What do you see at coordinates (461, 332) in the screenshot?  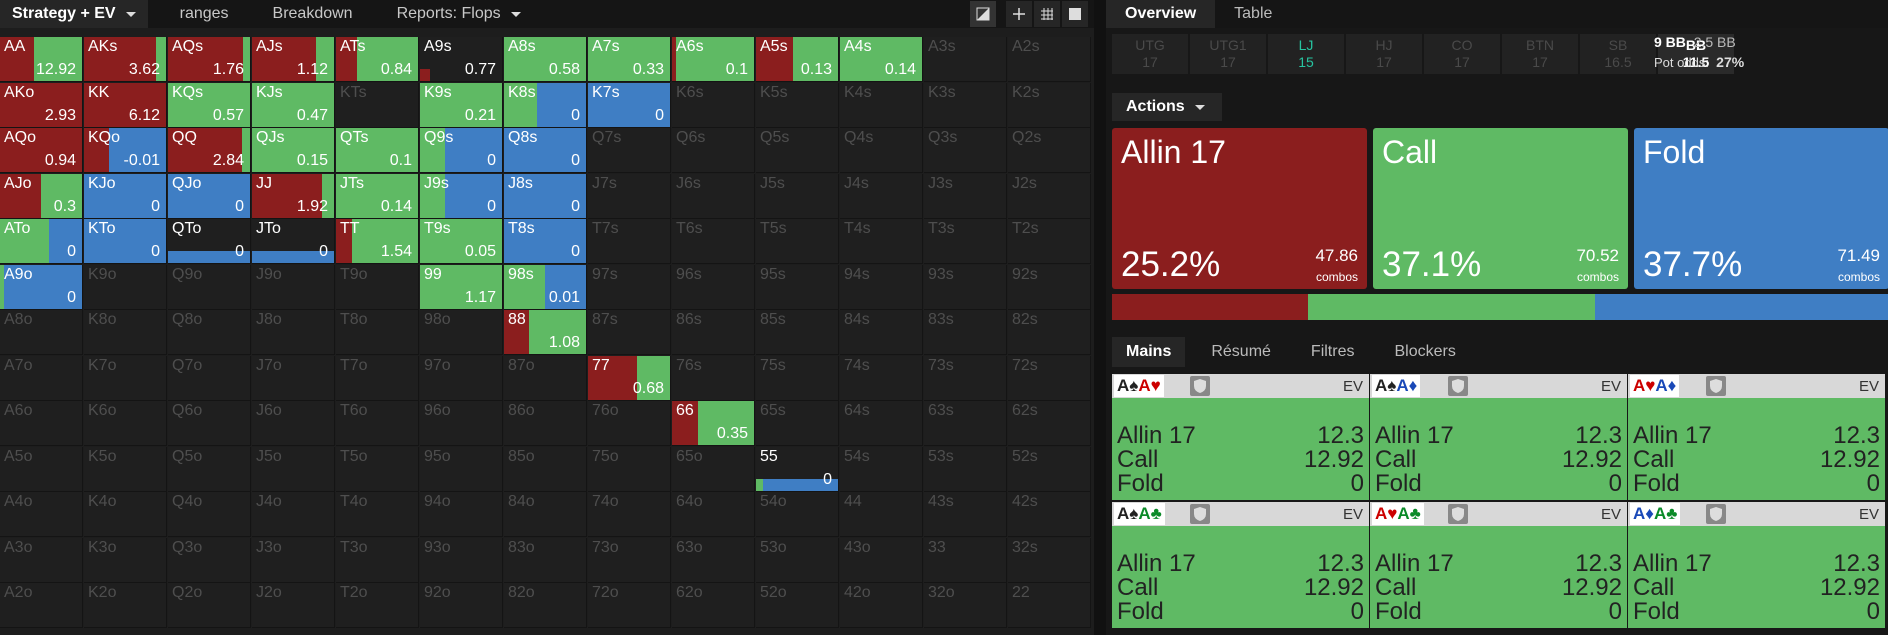 I see `hand-cell-98o: 98o` at bounding box center [461, 332].